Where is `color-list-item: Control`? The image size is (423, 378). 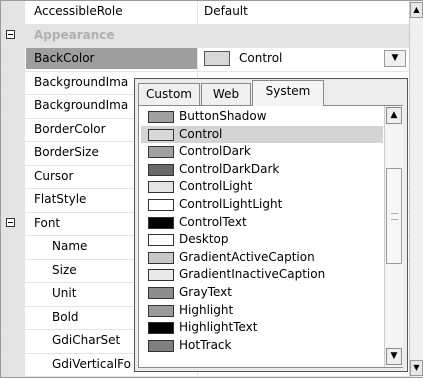
color-list-item: Control is located at coordinates (262, 134).